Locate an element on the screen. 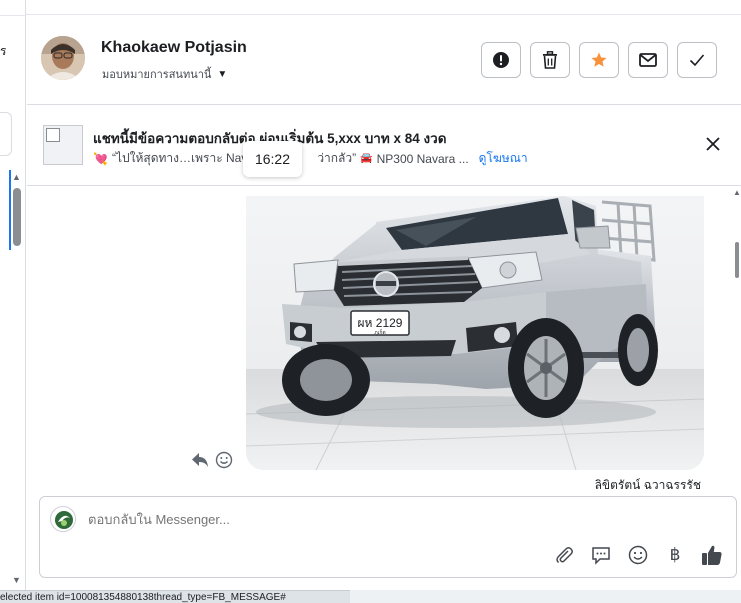 The width and height of the screenshot is (741, 603). envelope-icon is located at coordinates (648, 60).